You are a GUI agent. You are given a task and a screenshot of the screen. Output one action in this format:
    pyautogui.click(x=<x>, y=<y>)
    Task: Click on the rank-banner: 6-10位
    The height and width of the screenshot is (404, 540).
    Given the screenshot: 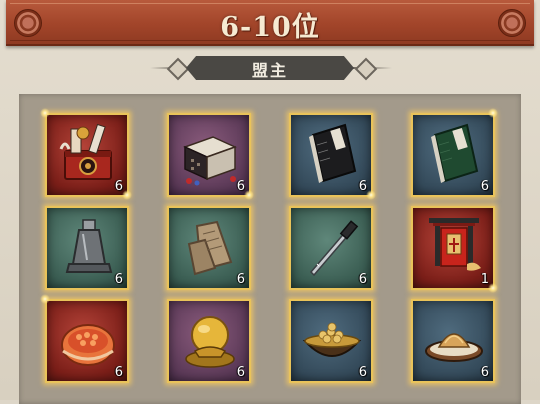 What is the action you would take?
    pyautogui.click(x=270, y=23)
    